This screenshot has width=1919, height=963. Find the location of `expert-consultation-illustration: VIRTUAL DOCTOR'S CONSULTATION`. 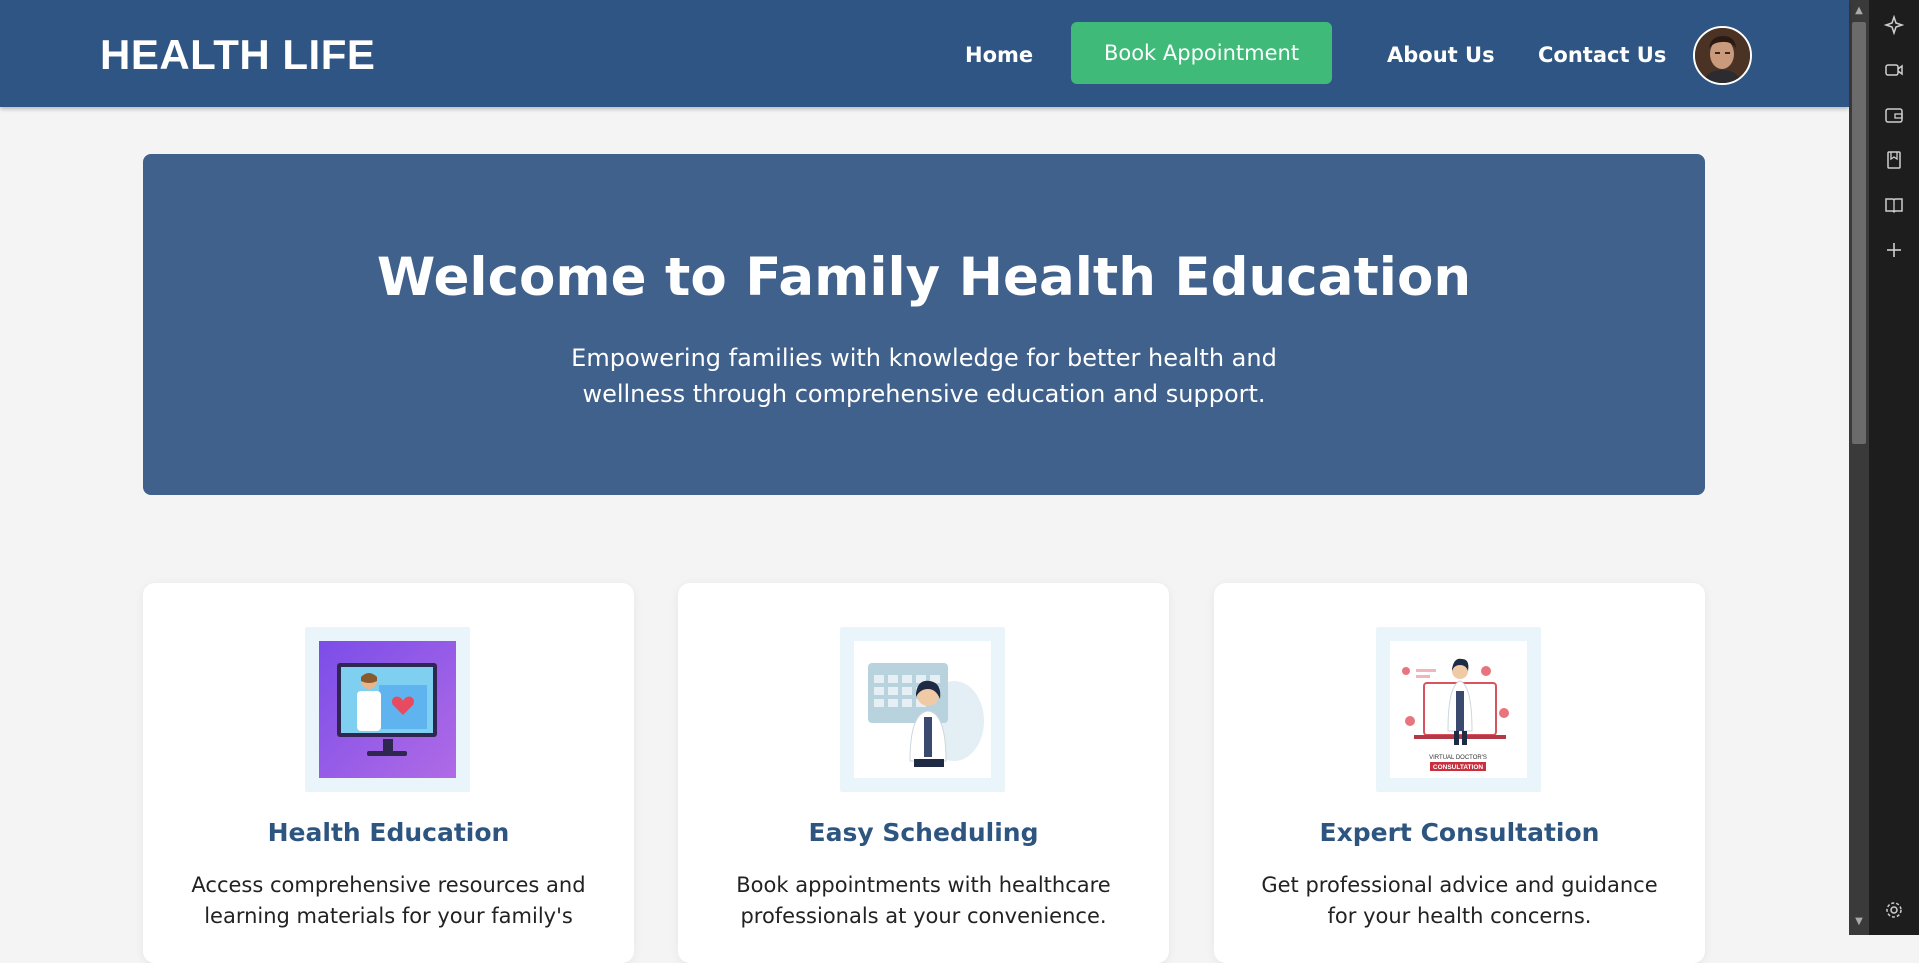

expert-consultation-illustration: VIRTUAL DOCTOR'S CONSULTATION is located at coordinates (1458, 709).